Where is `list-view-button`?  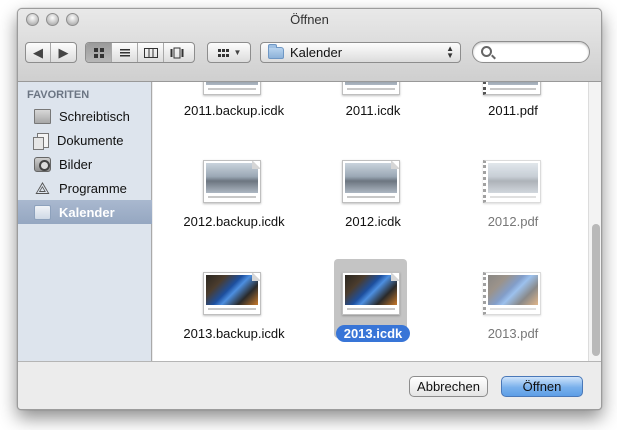
list-view-button is located at coordinates (125, 52).